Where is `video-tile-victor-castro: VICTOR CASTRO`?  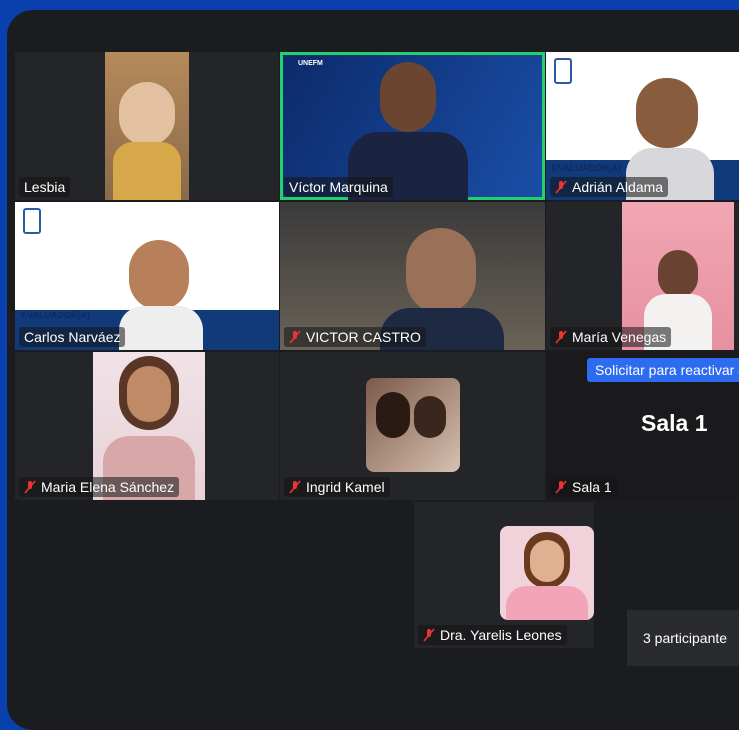
video-tile-victor-castro: VICTOR CASTRO is located at coordinates (412, 276).